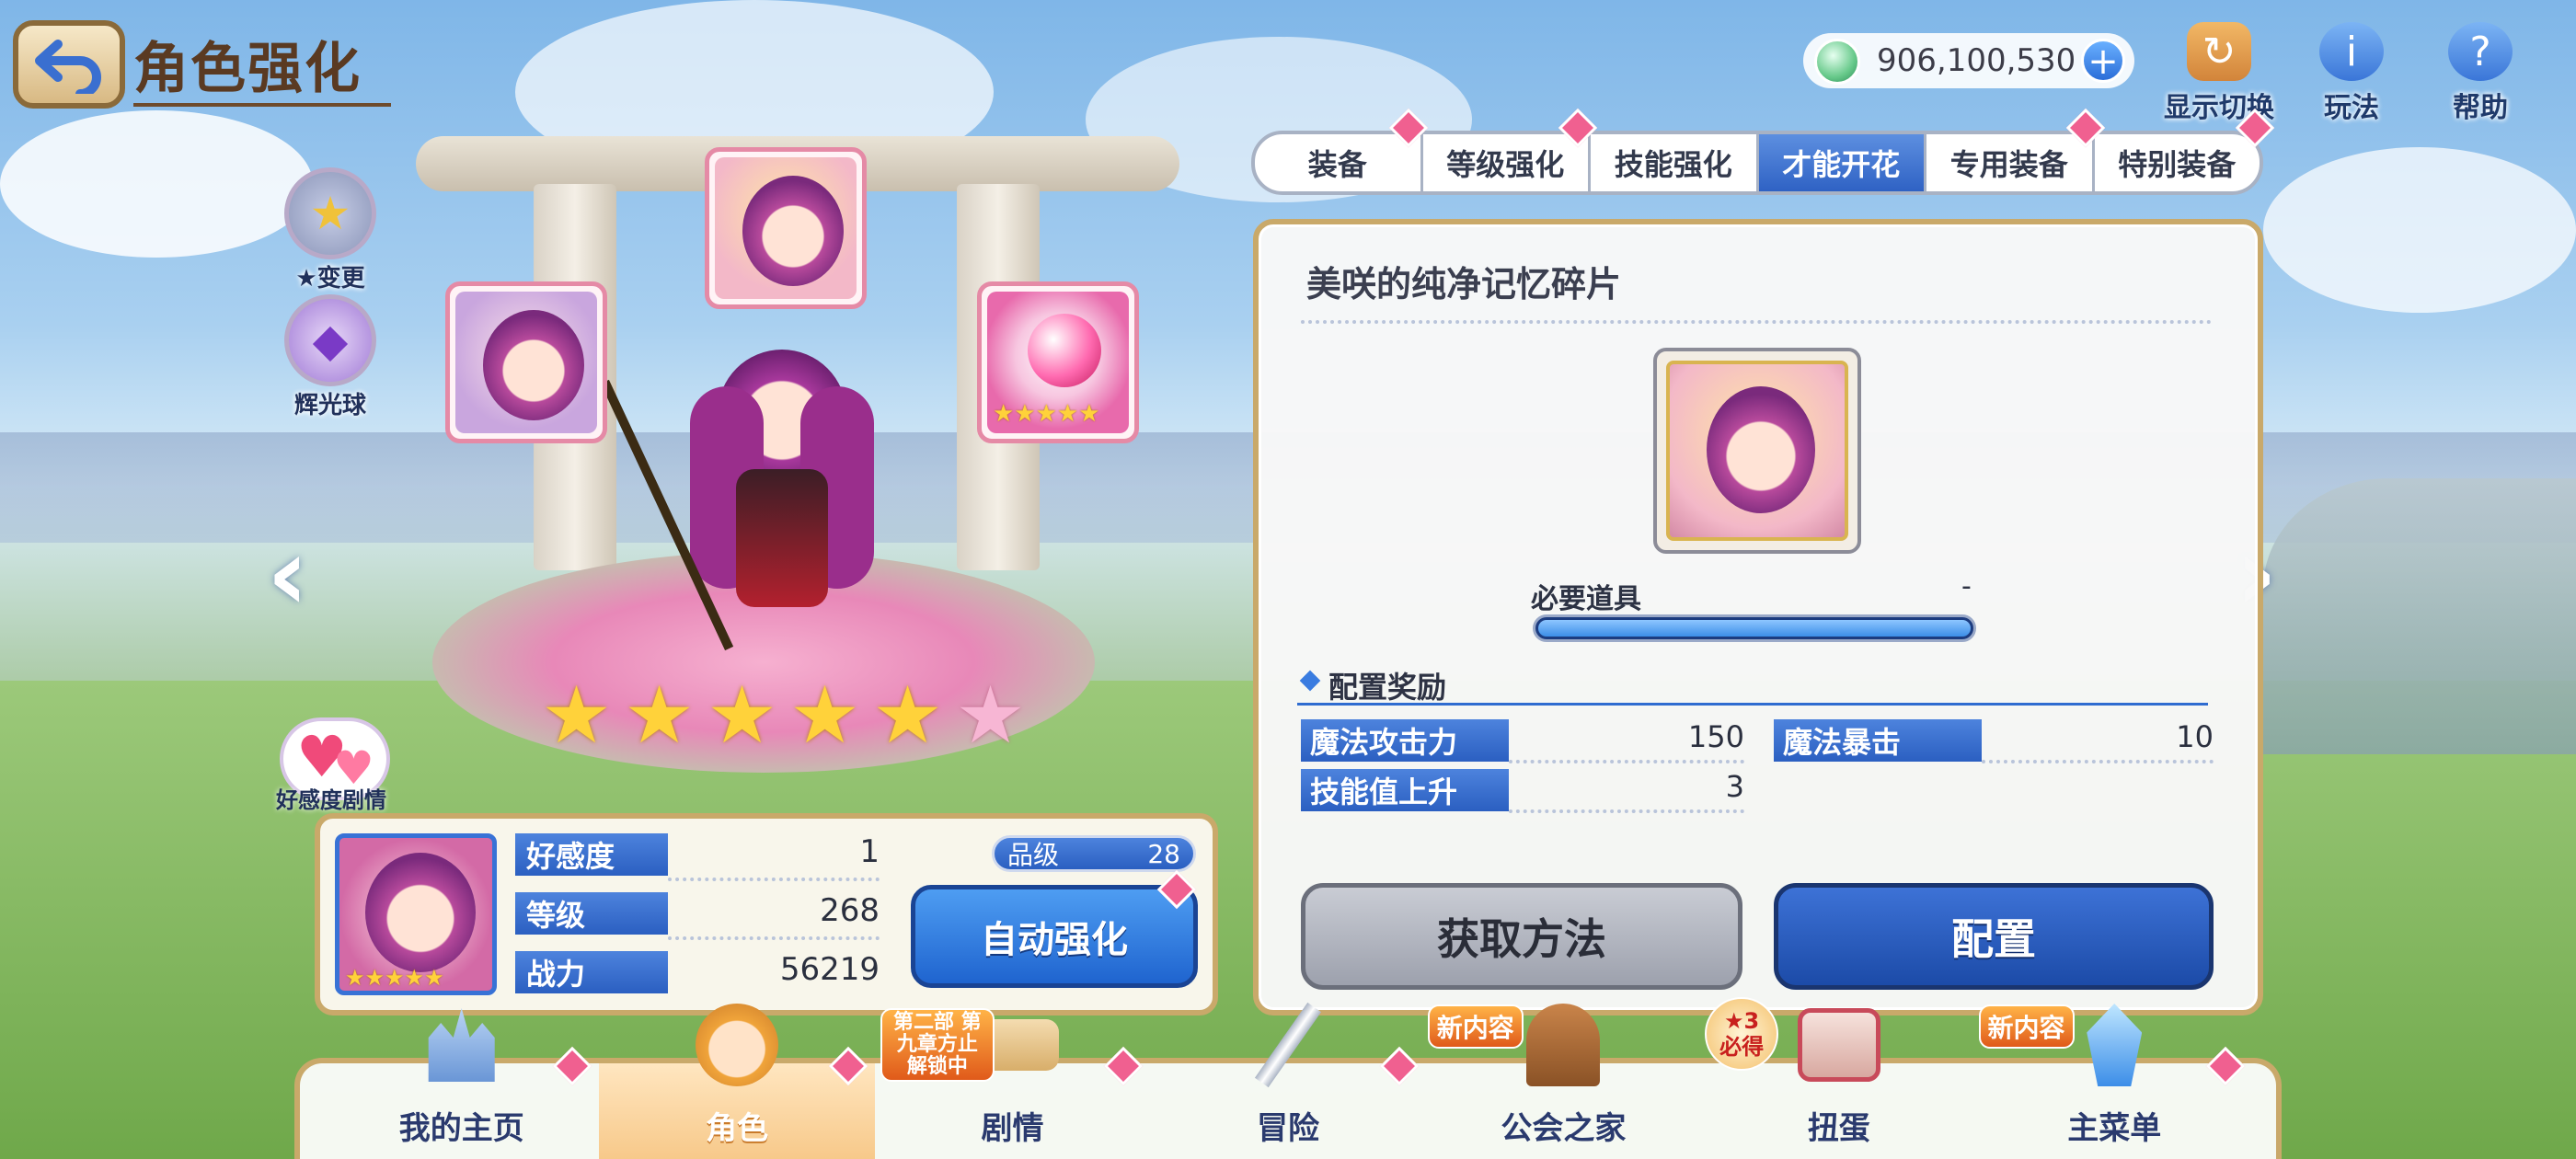 Image resolution: width=2576 pixels, height=1159 pixels. What do you see at coordinates (330, 213) in the screenshot?
I see `star-change-icon: ★` at bounding box center [330, 213].